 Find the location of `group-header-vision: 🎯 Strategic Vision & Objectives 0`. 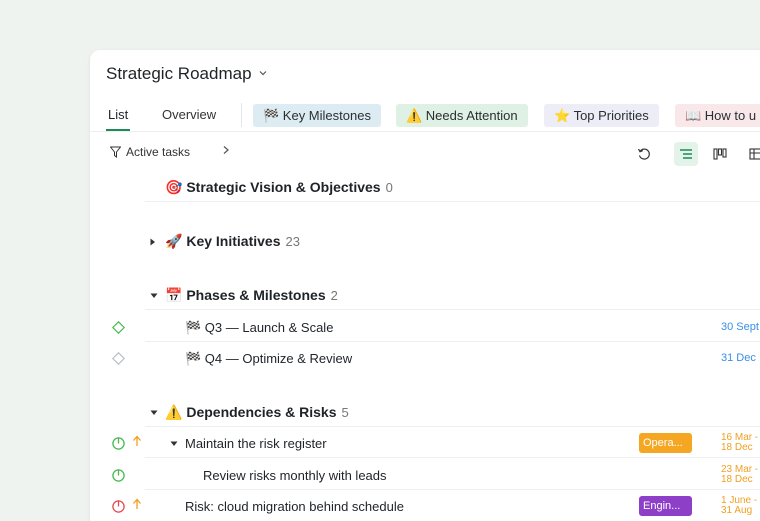

group-header-vision: 🎯 Strategic Vision & Objectives 0 is located at coordinates (425, 187).